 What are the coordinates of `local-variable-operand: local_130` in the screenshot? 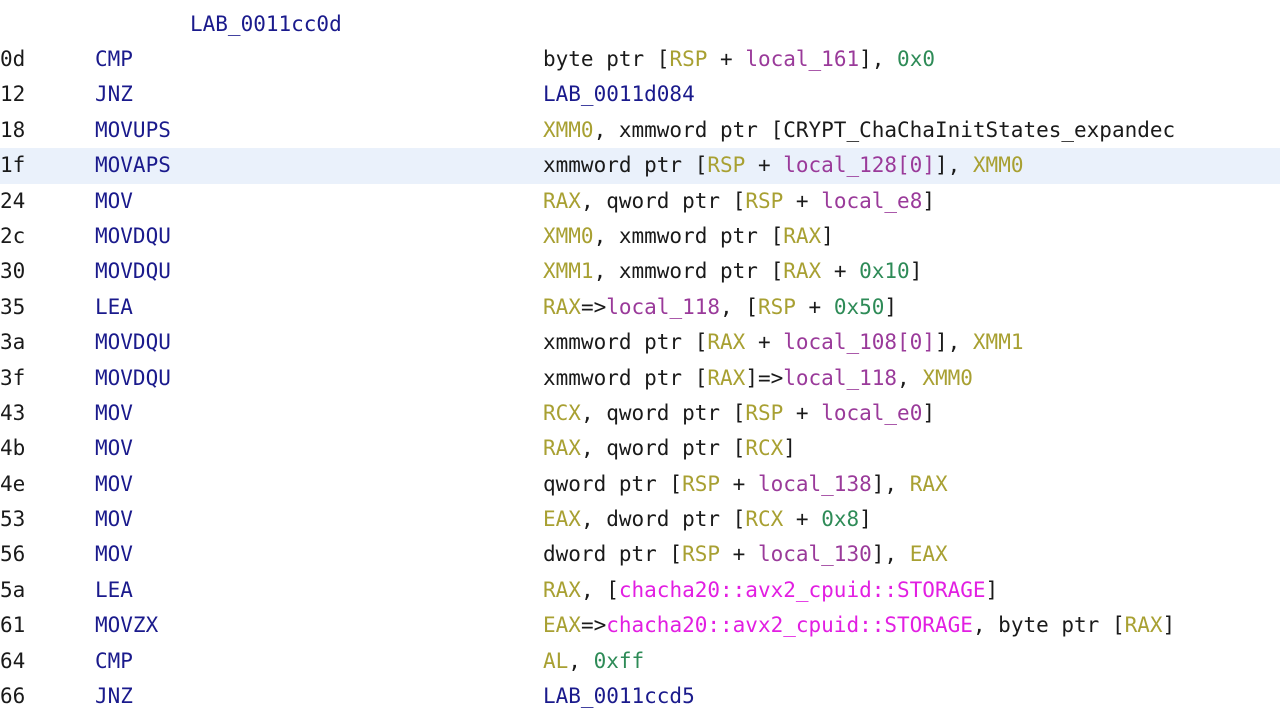 It's located at (815, 554).